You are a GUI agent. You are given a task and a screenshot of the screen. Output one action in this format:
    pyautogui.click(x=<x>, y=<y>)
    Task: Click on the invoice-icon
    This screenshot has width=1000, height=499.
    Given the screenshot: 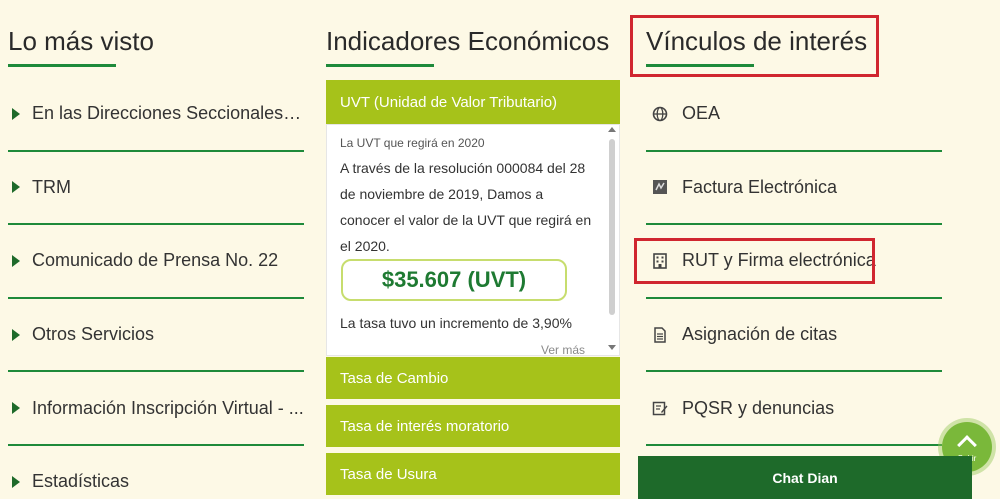 What is the action you would take?
    pyautogui.click(x=660, y=187)
    